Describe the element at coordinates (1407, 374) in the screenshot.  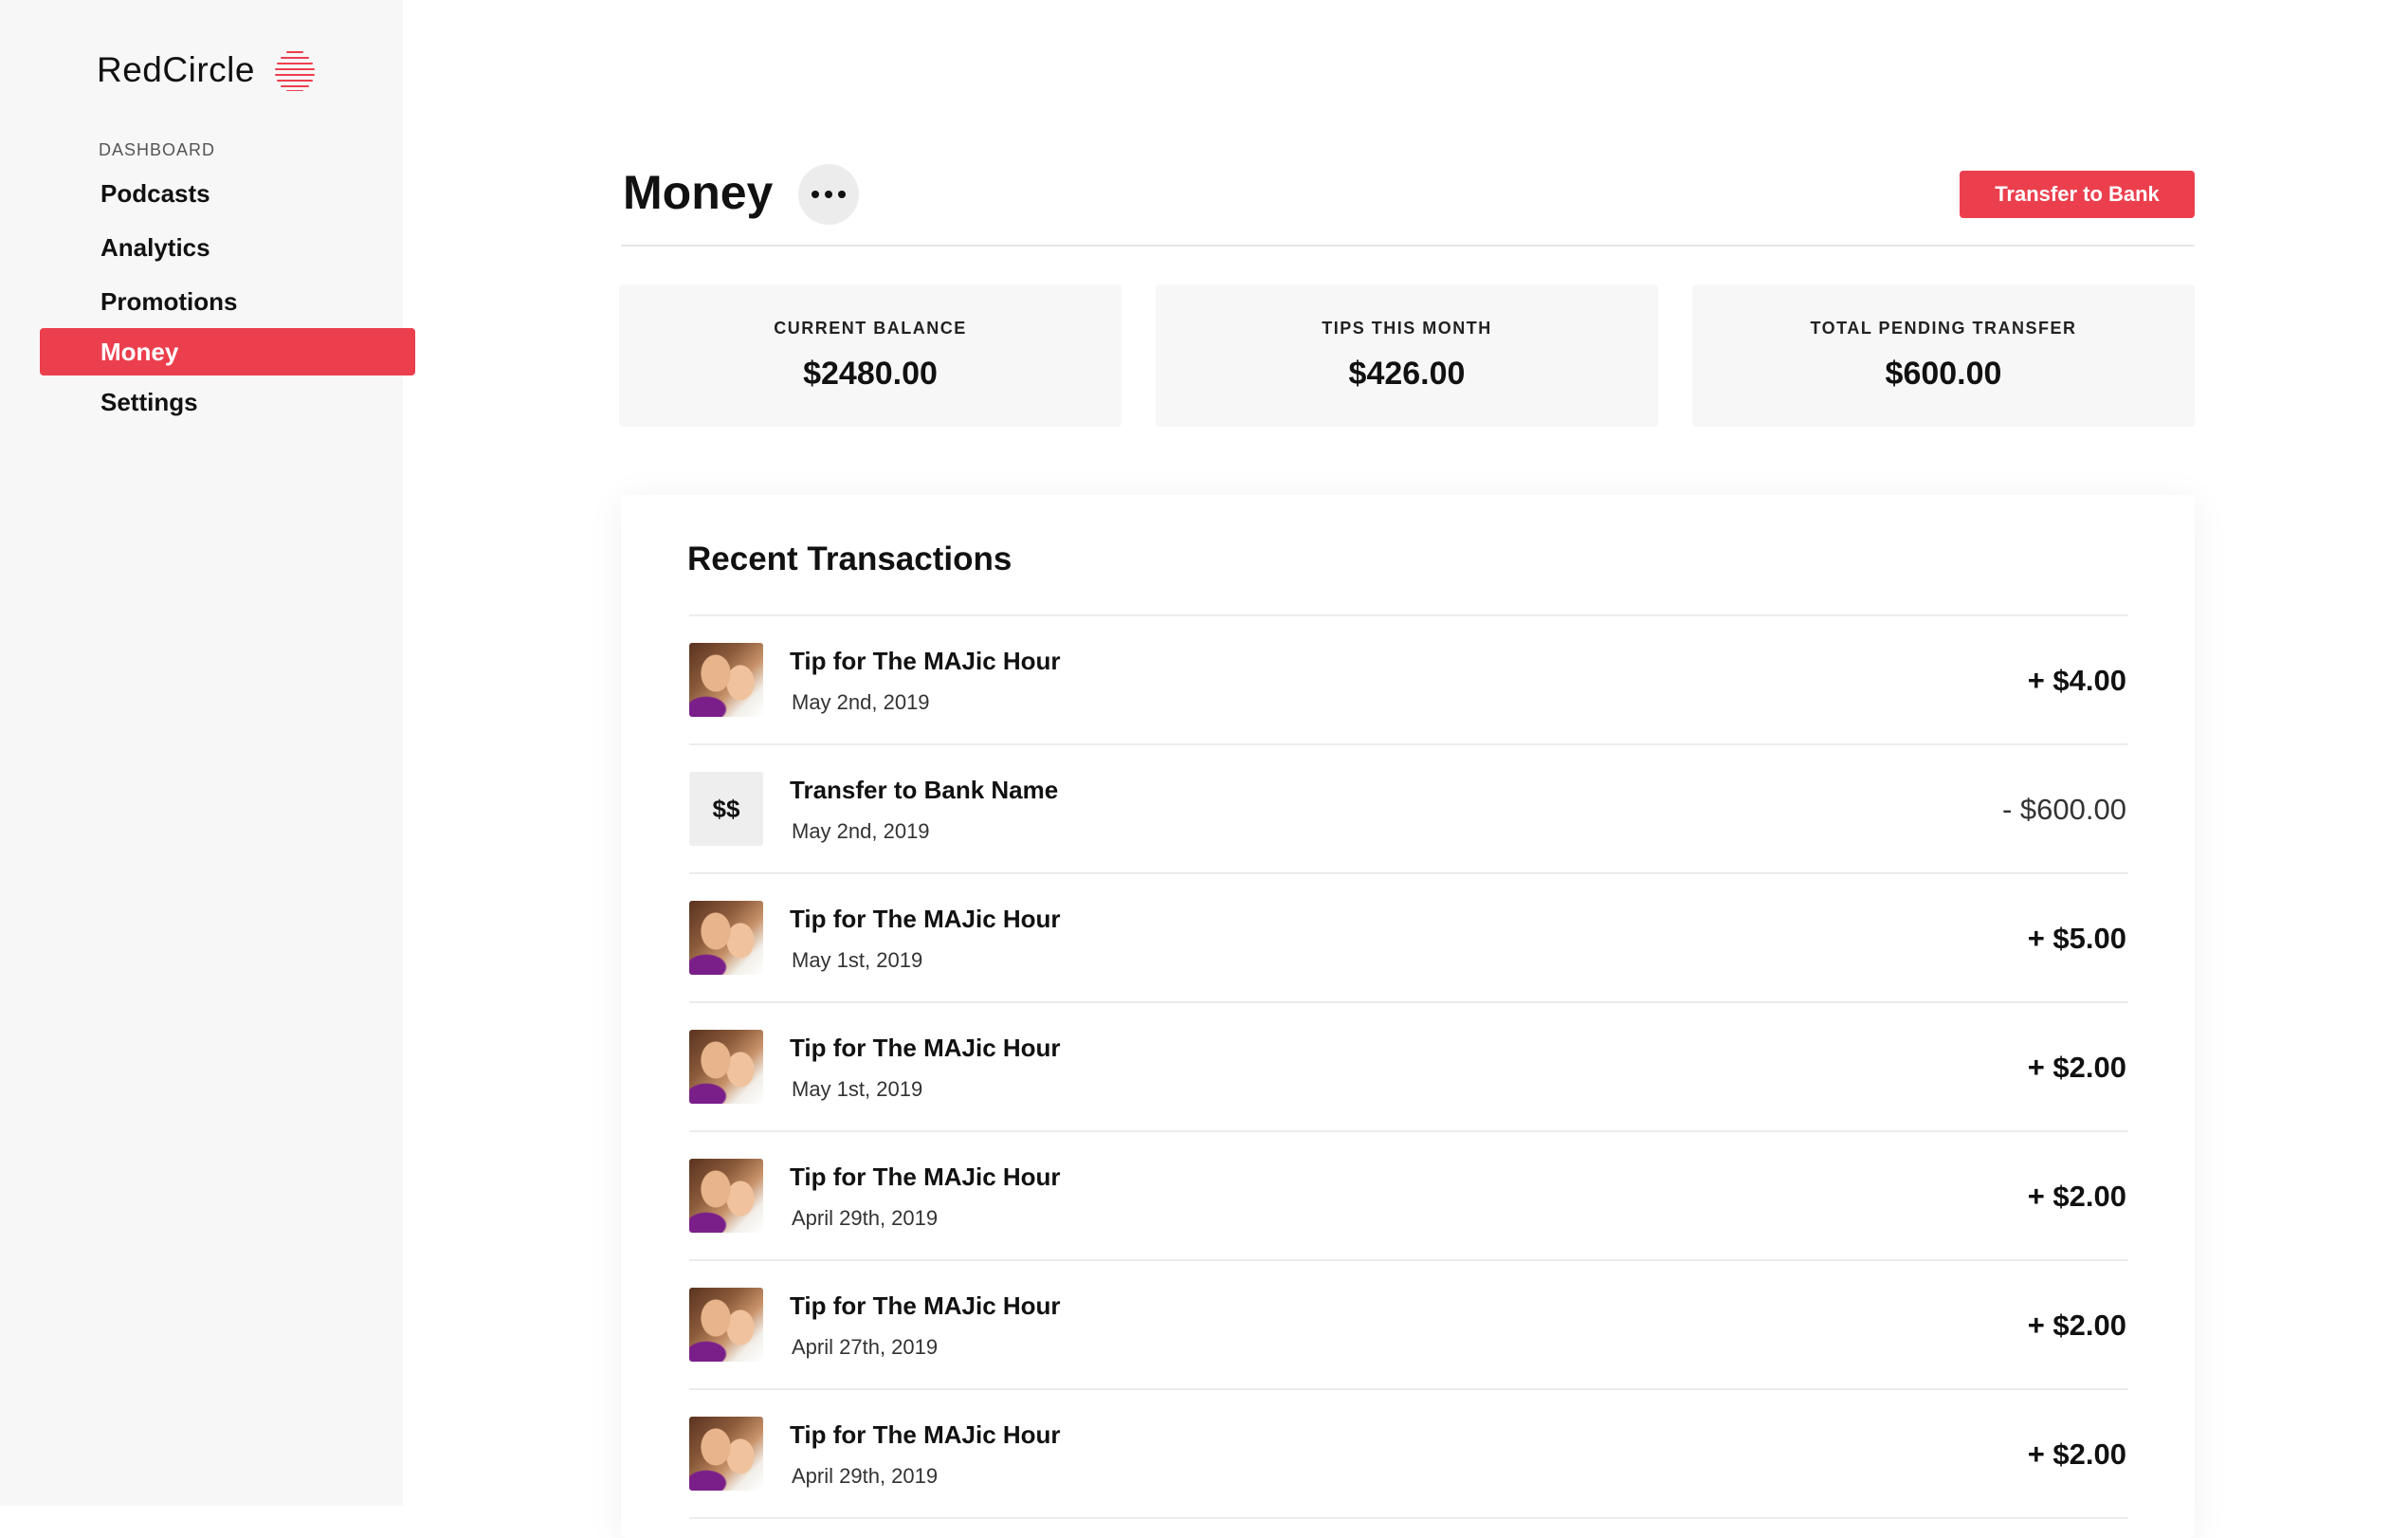
I see `stat-value: $426.00` at that location.